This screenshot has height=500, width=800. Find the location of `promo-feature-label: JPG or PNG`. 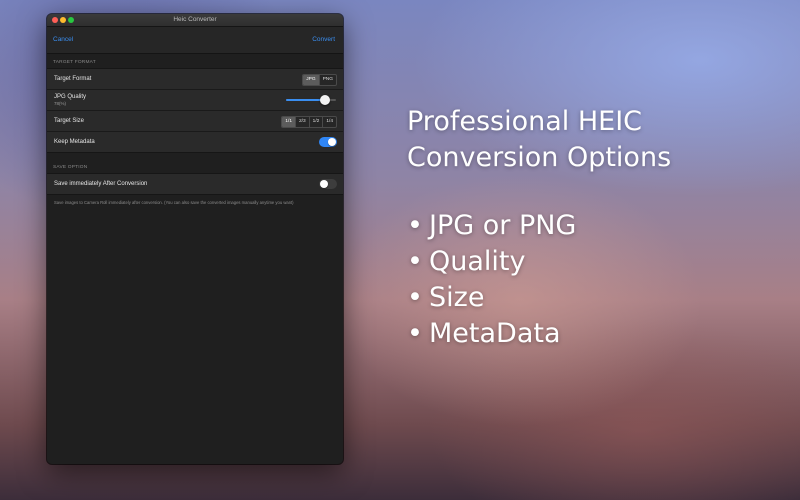

promo-feature-label: JPG or PNG is located at coordinates (503, 225).